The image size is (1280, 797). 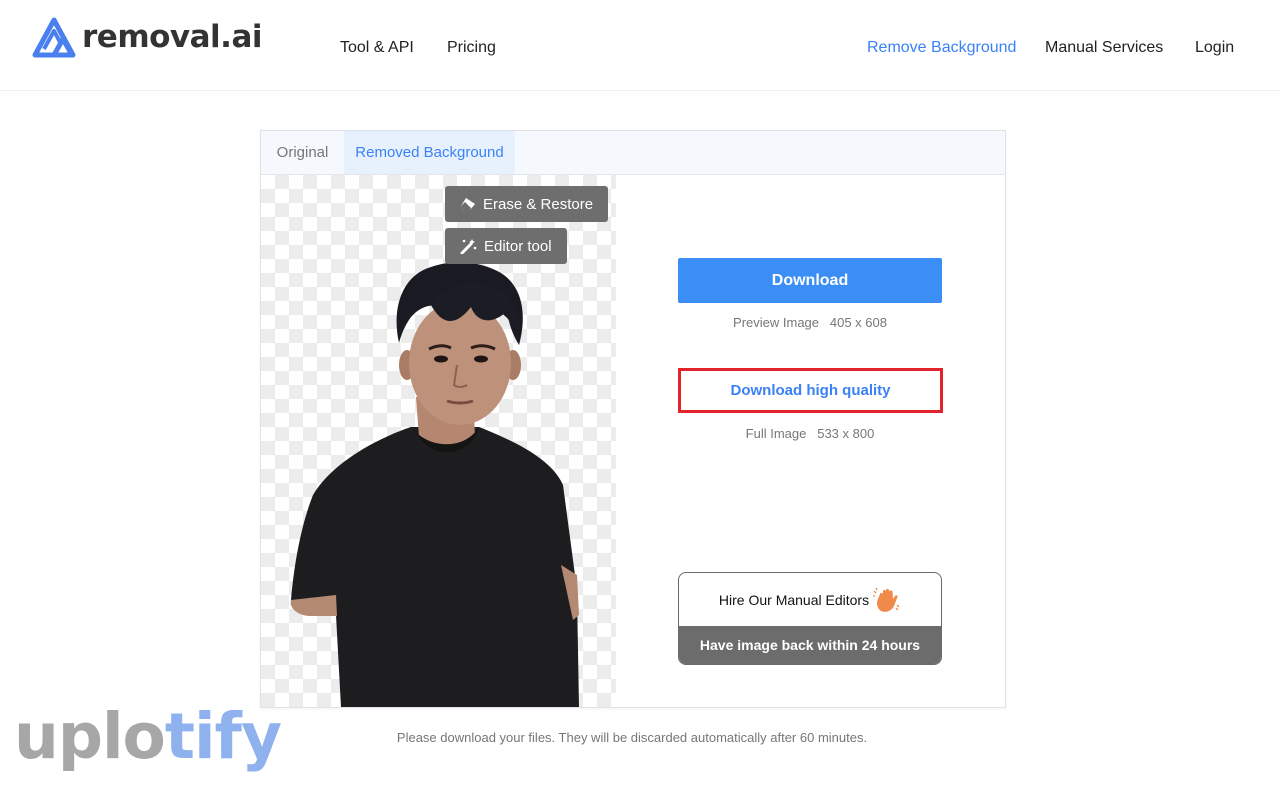 What do you see at coordinates (518, 246) in the screenshot?
I see `editor-tool-label: Editor tool` at bounding box center [518, 246].